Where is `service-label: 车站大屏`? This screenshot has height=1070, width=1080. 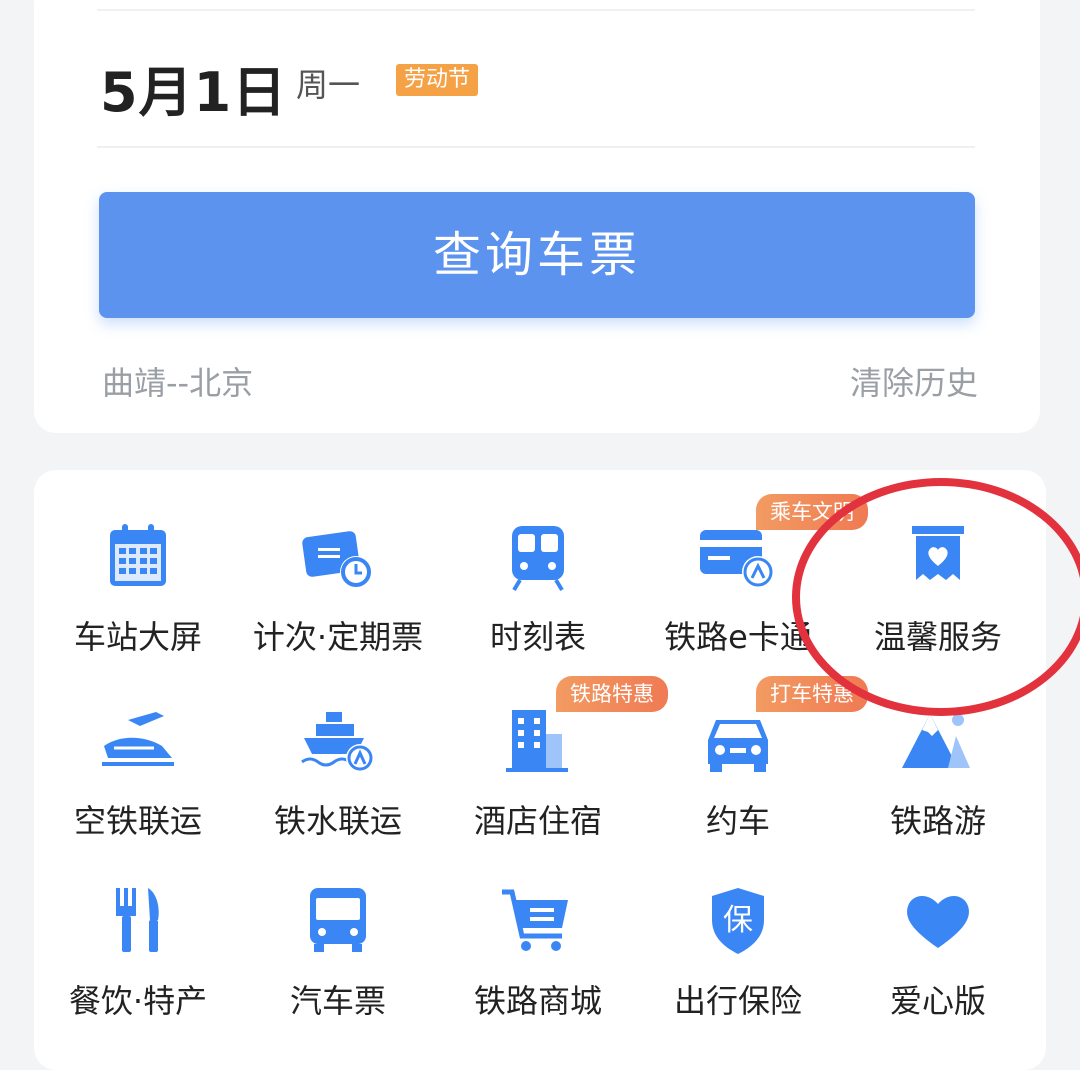
service-label: 车站大屏 is located at coordinates (137, 637).